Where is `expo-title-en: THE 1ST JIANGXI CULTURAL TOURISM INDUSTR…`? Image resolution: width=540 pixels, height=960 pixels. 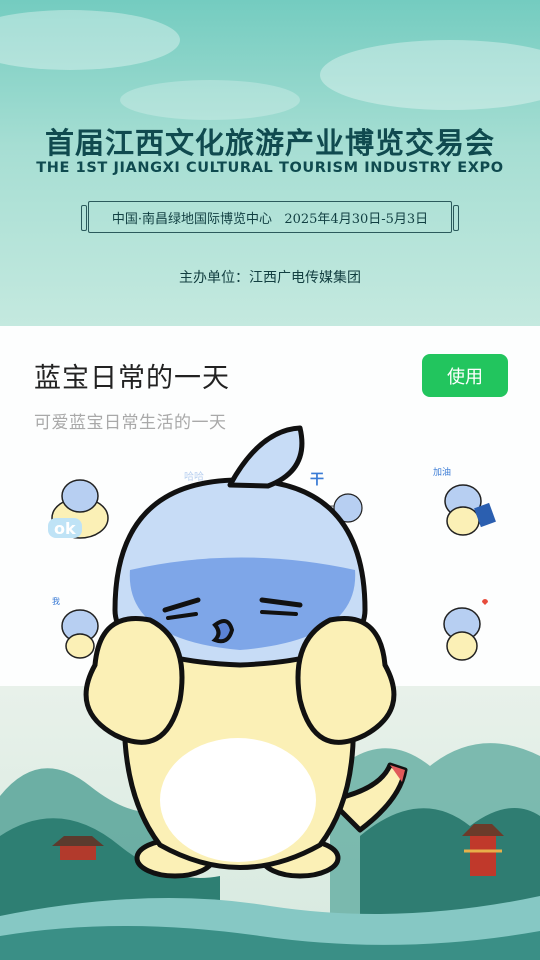 expo-title-en: THE 1ST JIANGXI CULTURAL TOURISM INDUSTR… is located at coordinates (270, 168).